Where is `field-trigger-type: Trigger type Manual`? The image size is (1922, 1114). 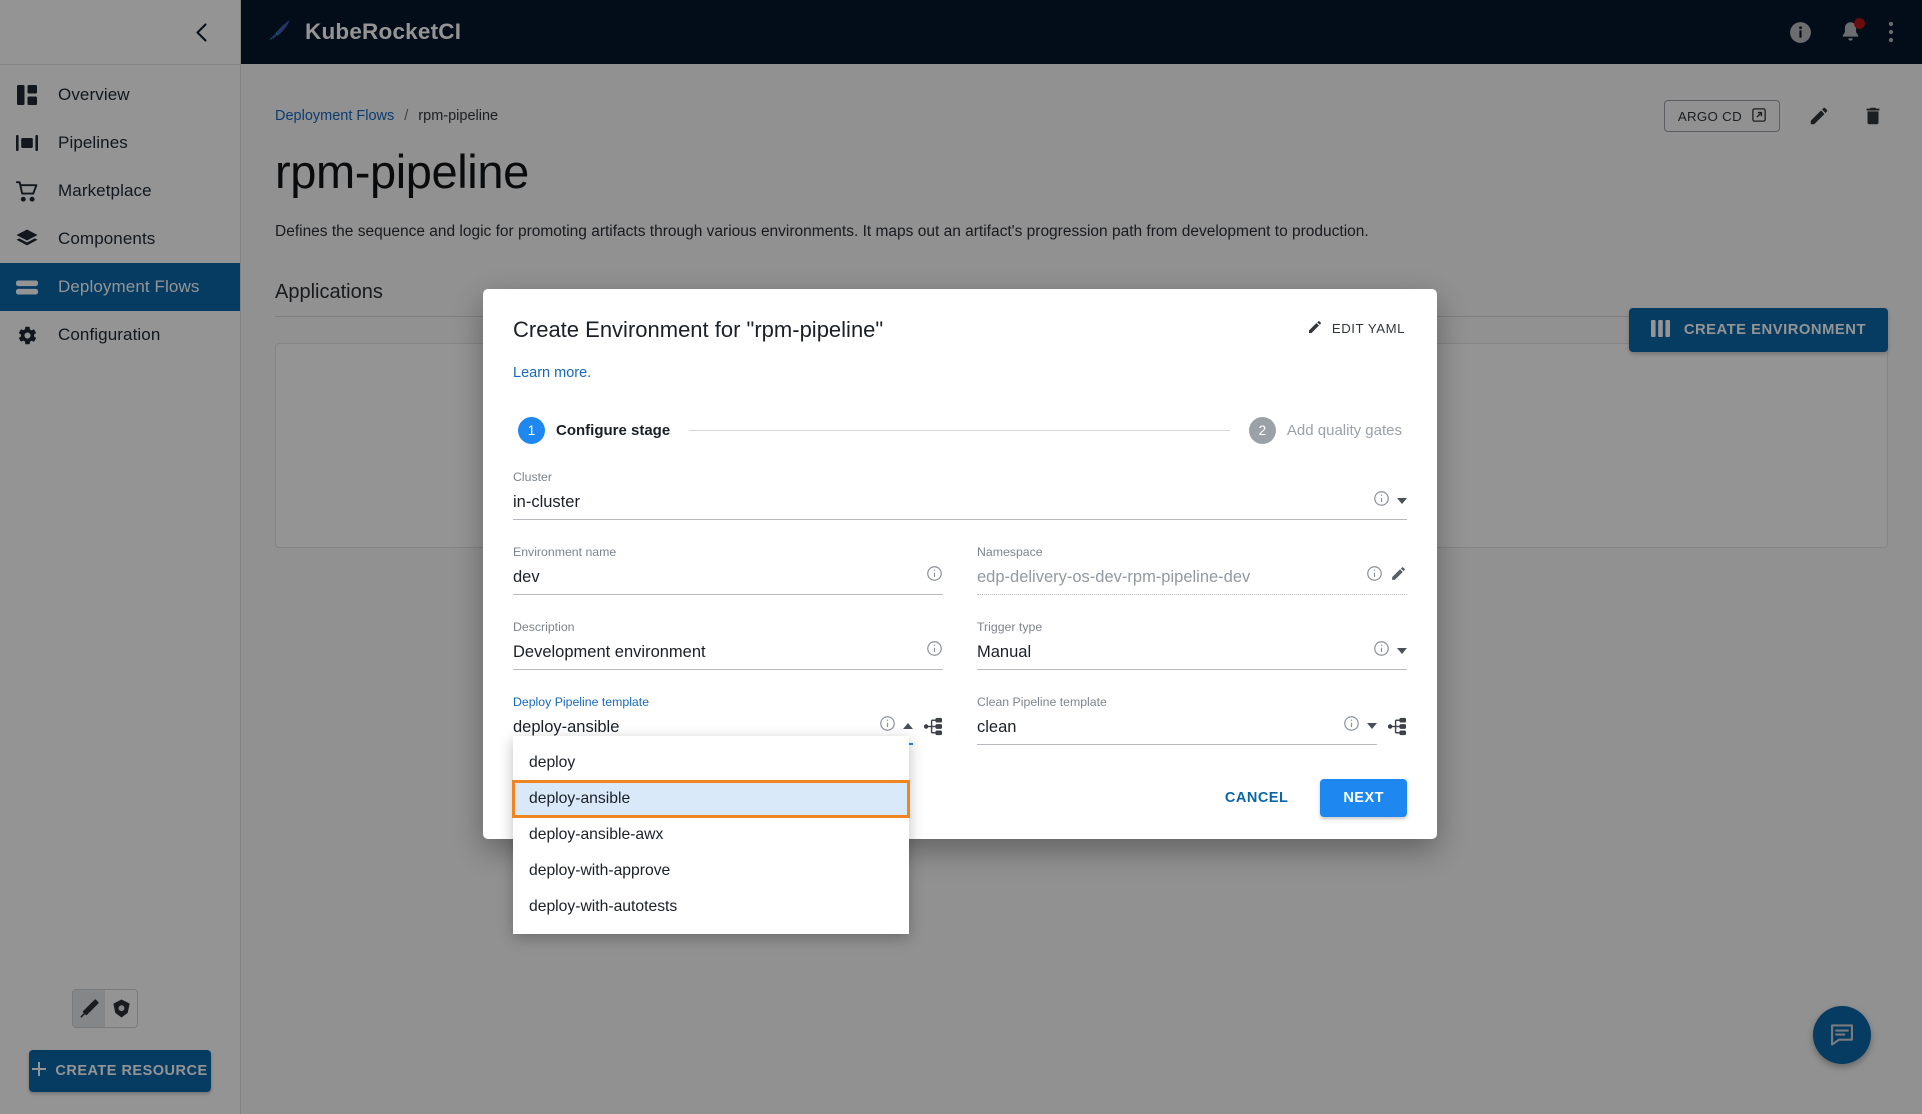 field-trigger-type: Trigger type Manual is located at coordinates (1192, 645).